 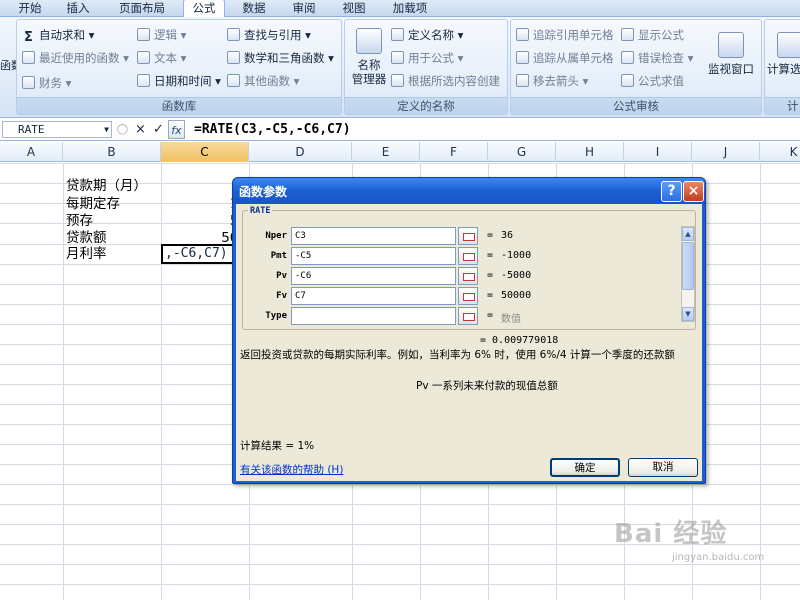 What do you see at coordinates (233, 80) in the screenshot?
I see `more-book-icon` at bounding box center [233, 80].